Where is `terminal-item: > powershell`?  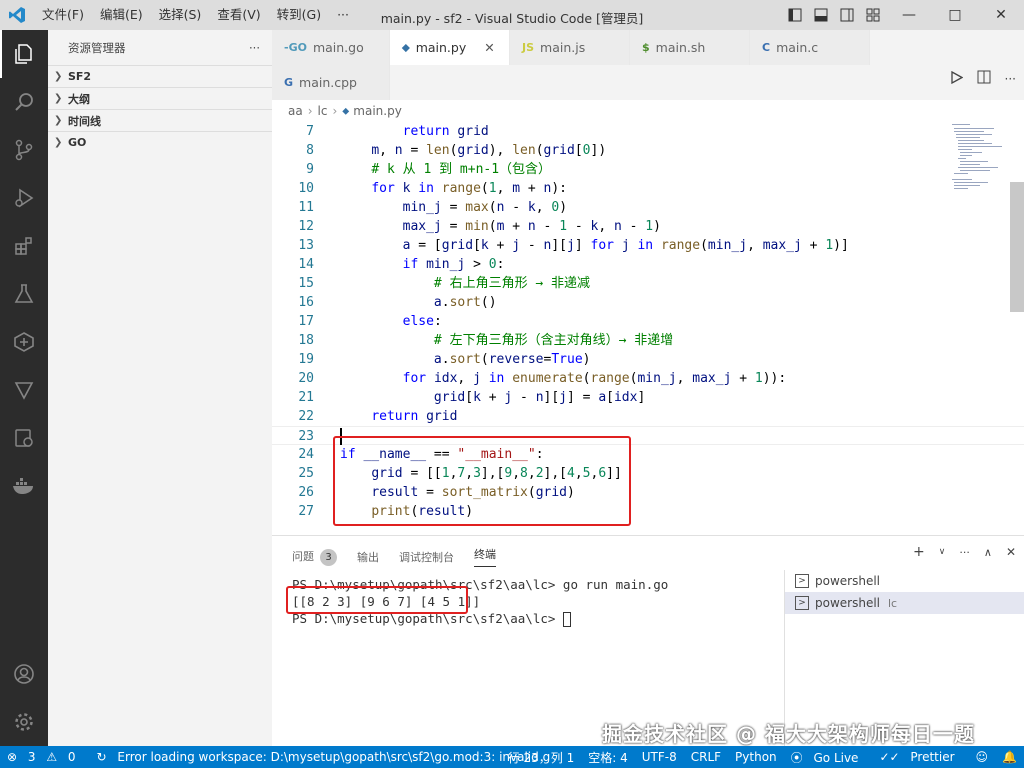
terminal-item: > powershell is located at coordinates (904, 581).